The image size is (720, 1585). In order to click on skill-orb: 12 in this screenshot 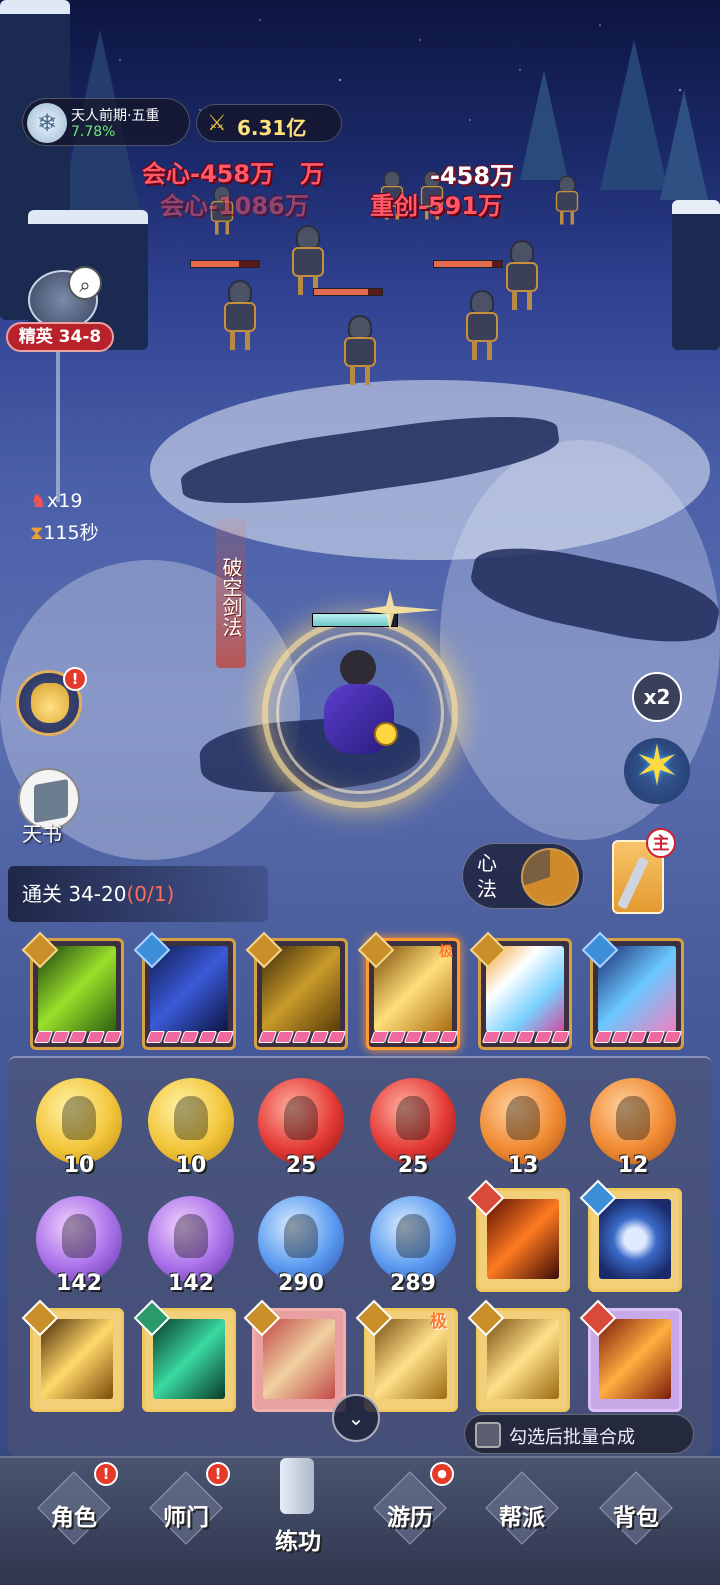, I will do `click(633, 1128)`.